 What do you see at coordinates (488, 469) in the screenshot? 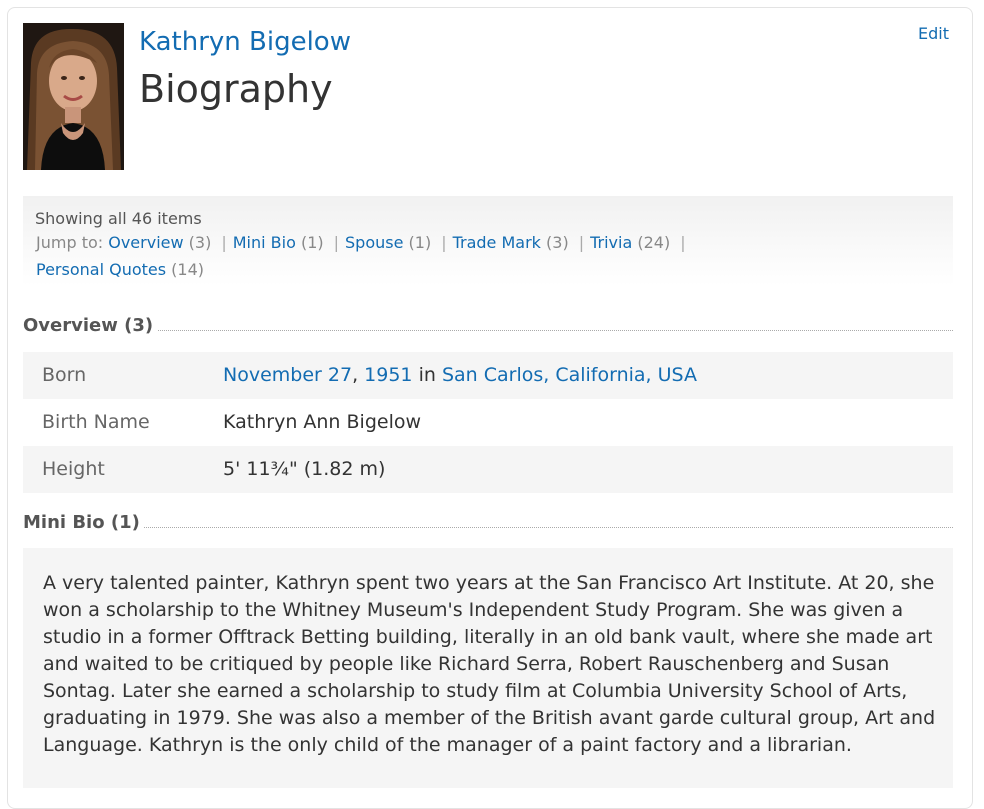
I see `overview-row-height: Height 5' 11¾" (1.82 m)` at bounding box center [488, 469].